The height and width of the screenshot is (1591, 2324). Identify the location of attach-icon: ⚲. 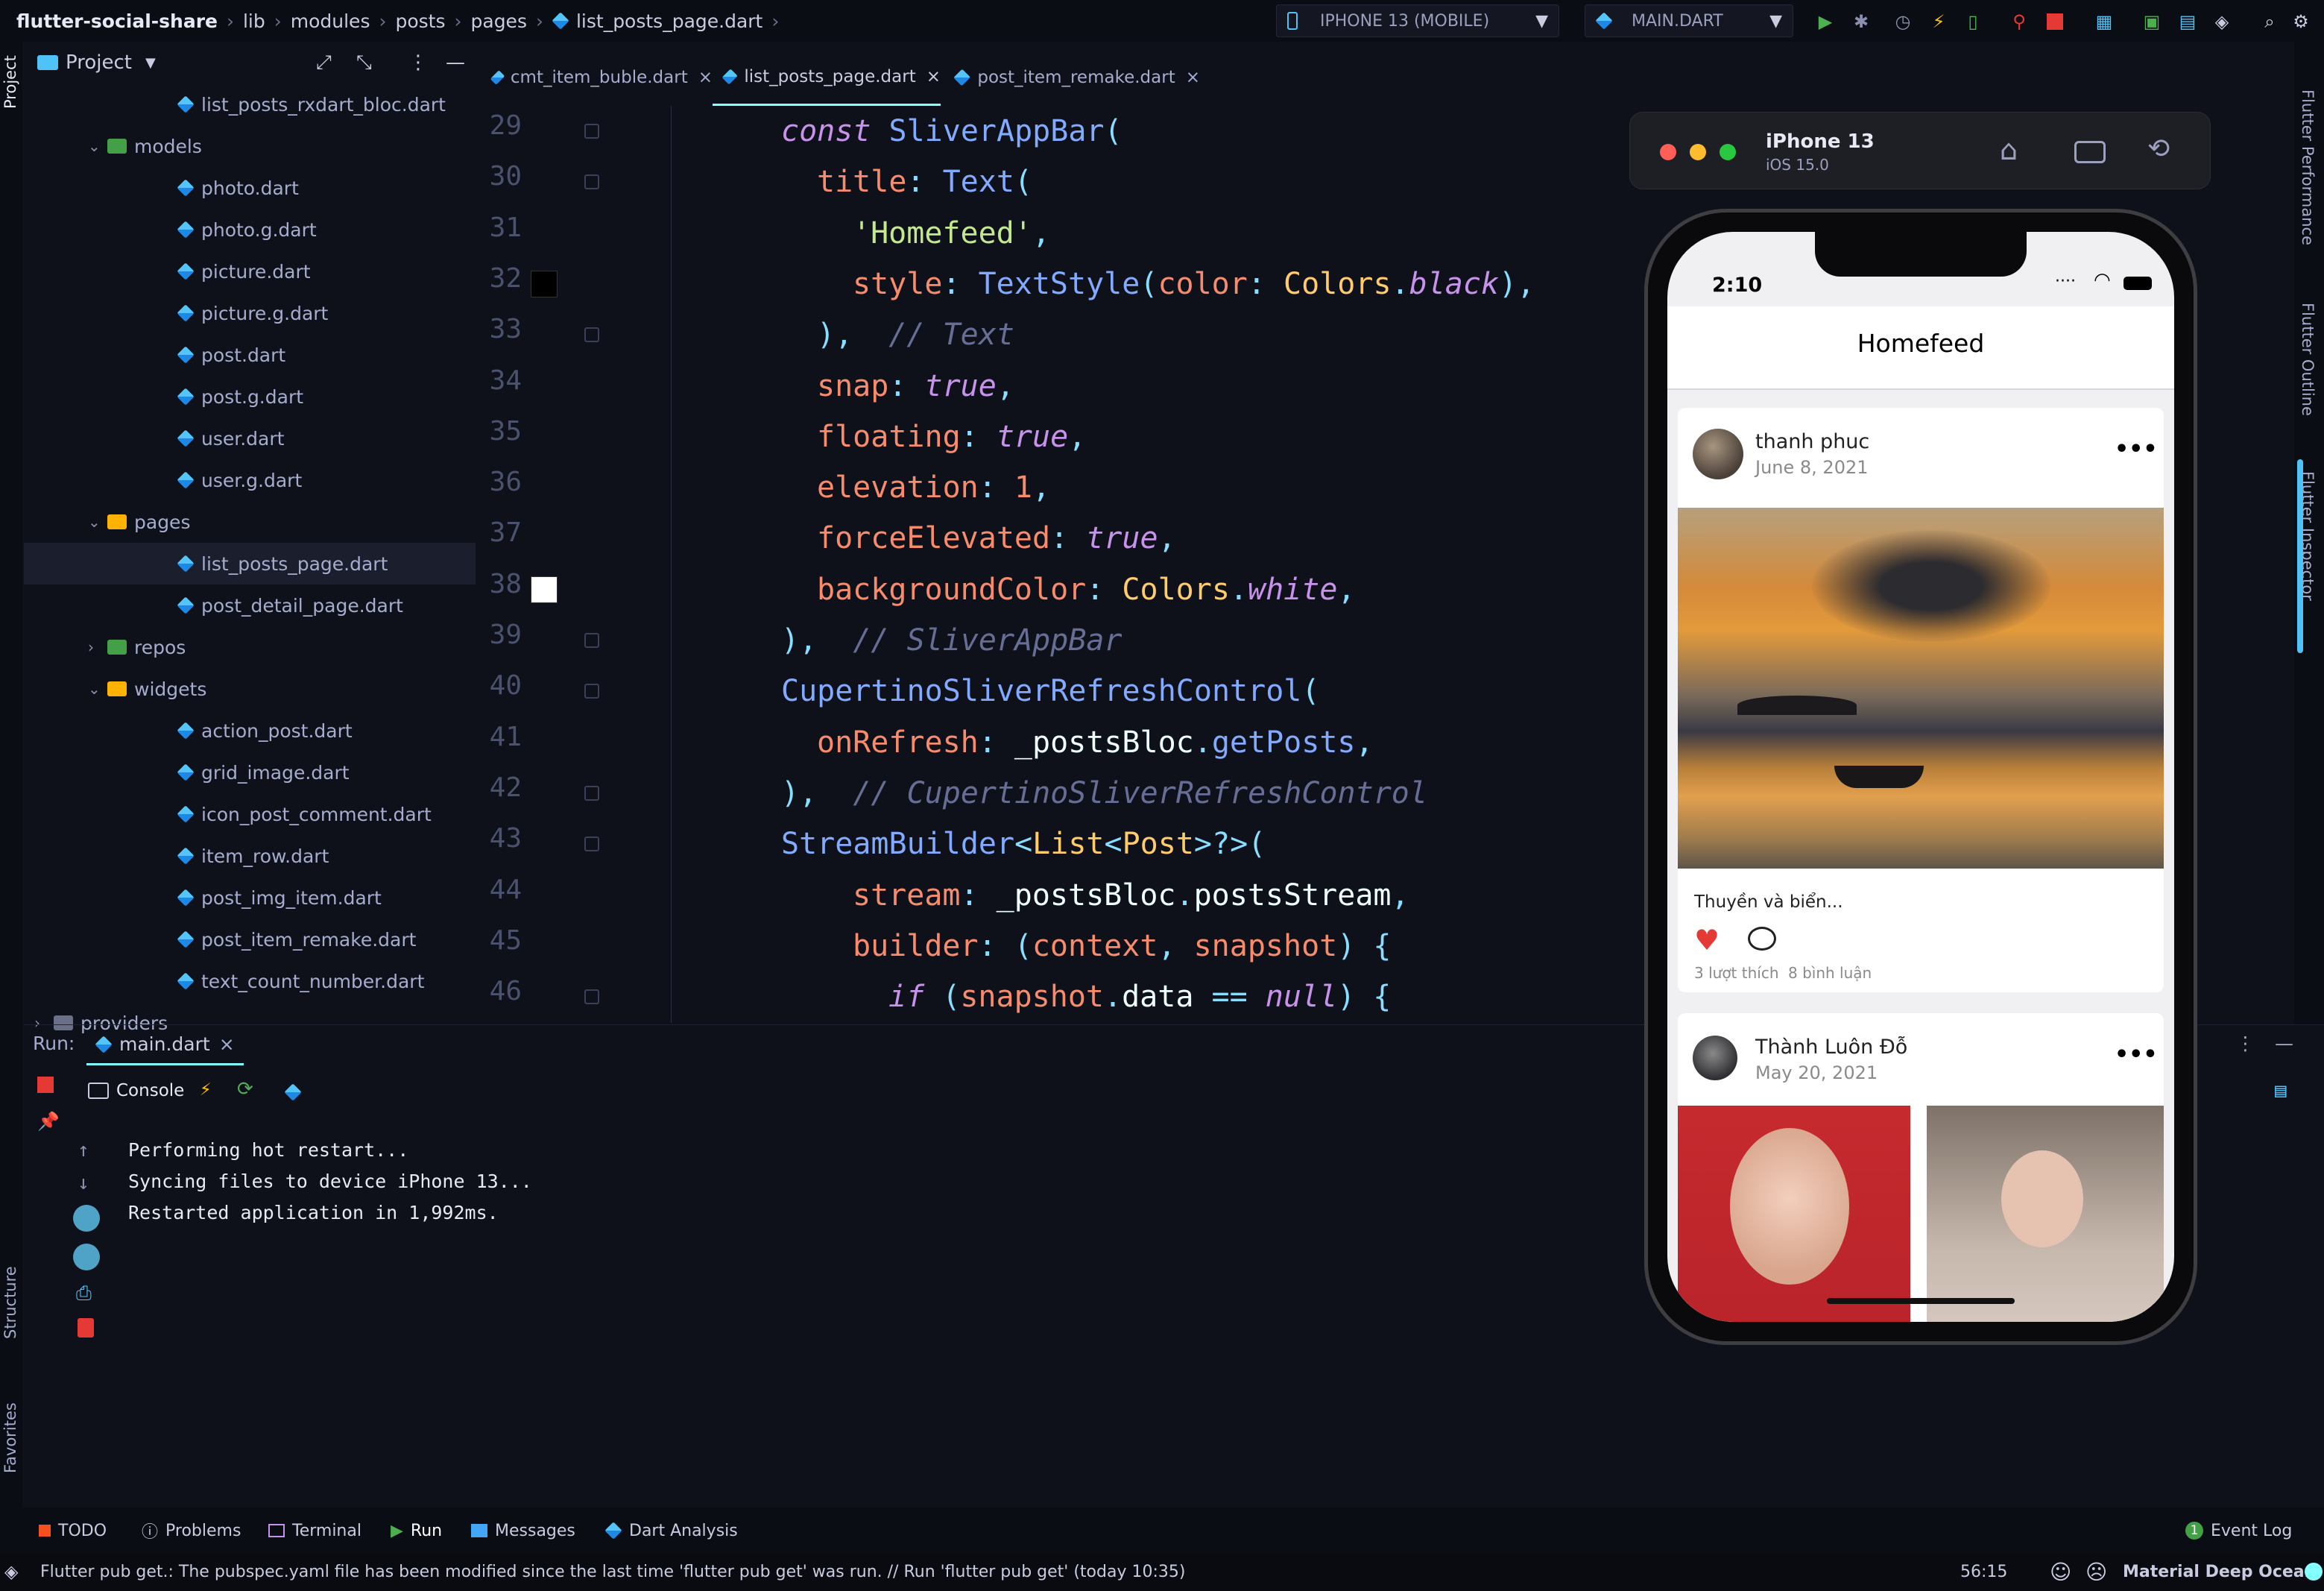
(2019, 21).